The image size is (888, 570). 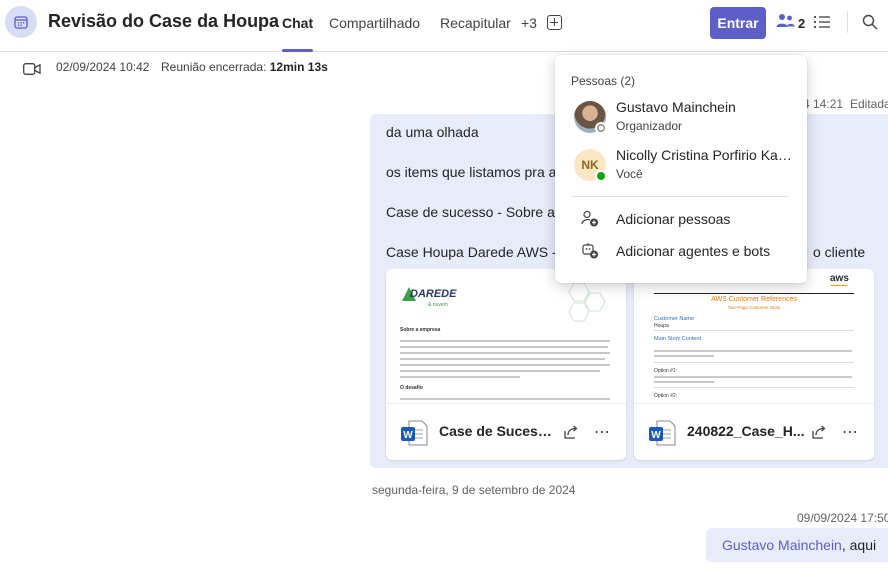 What do you see at coordinates (506, 336) in the screenshot?
I see `document-preview: DAREDE & nuvem Sobre a empresa O desafio` at bounding box center [506, 336].